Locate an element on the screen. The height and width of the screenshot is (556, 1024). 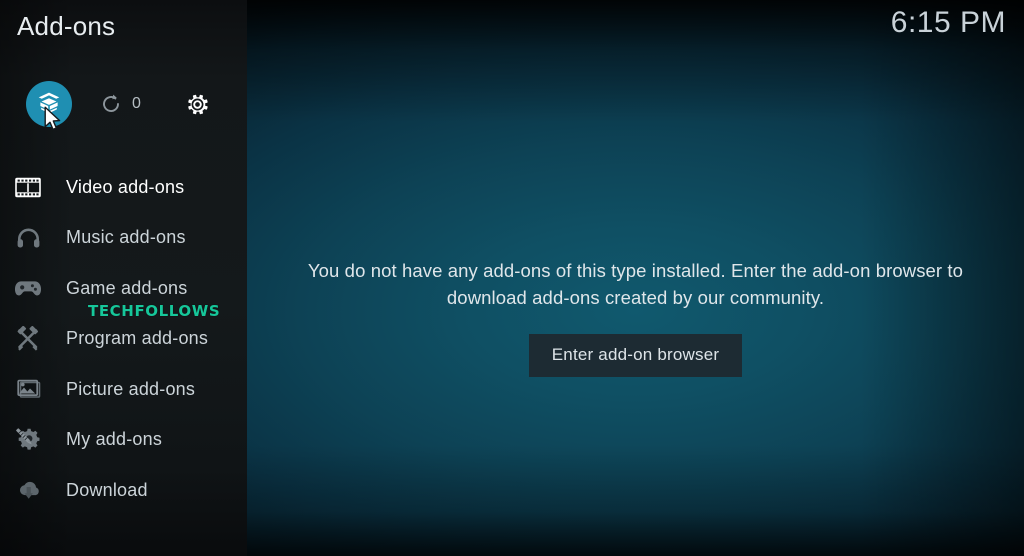
sidebar-item-label: My add-ons is located at coordinates (114, 439).